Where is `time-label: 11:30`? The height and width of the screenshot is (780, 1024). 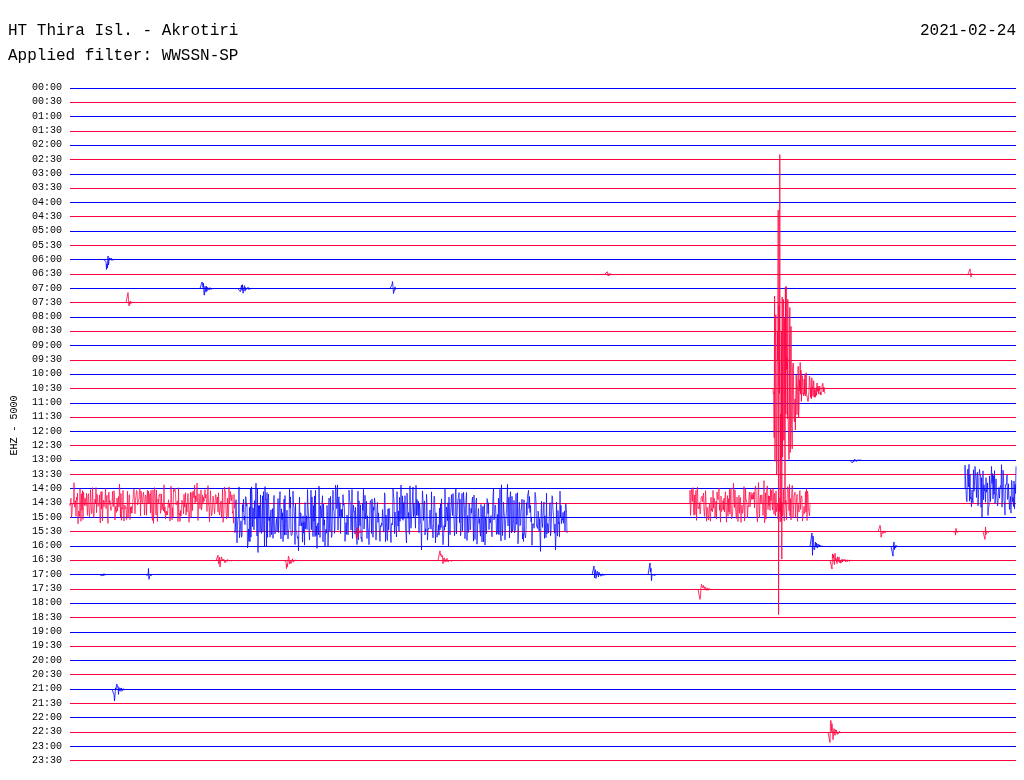
time-label: 11:30 is located at coordinates (46, 417).